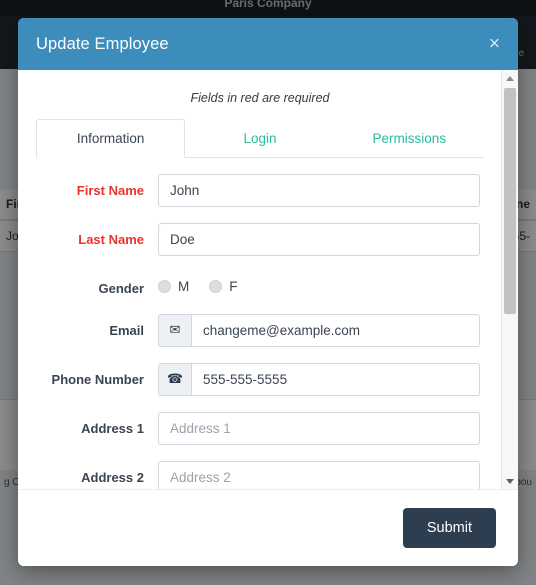  Describe the element at coordinates (268, 527) in the screenshot. I see `modal-footer: Submit` at that location.